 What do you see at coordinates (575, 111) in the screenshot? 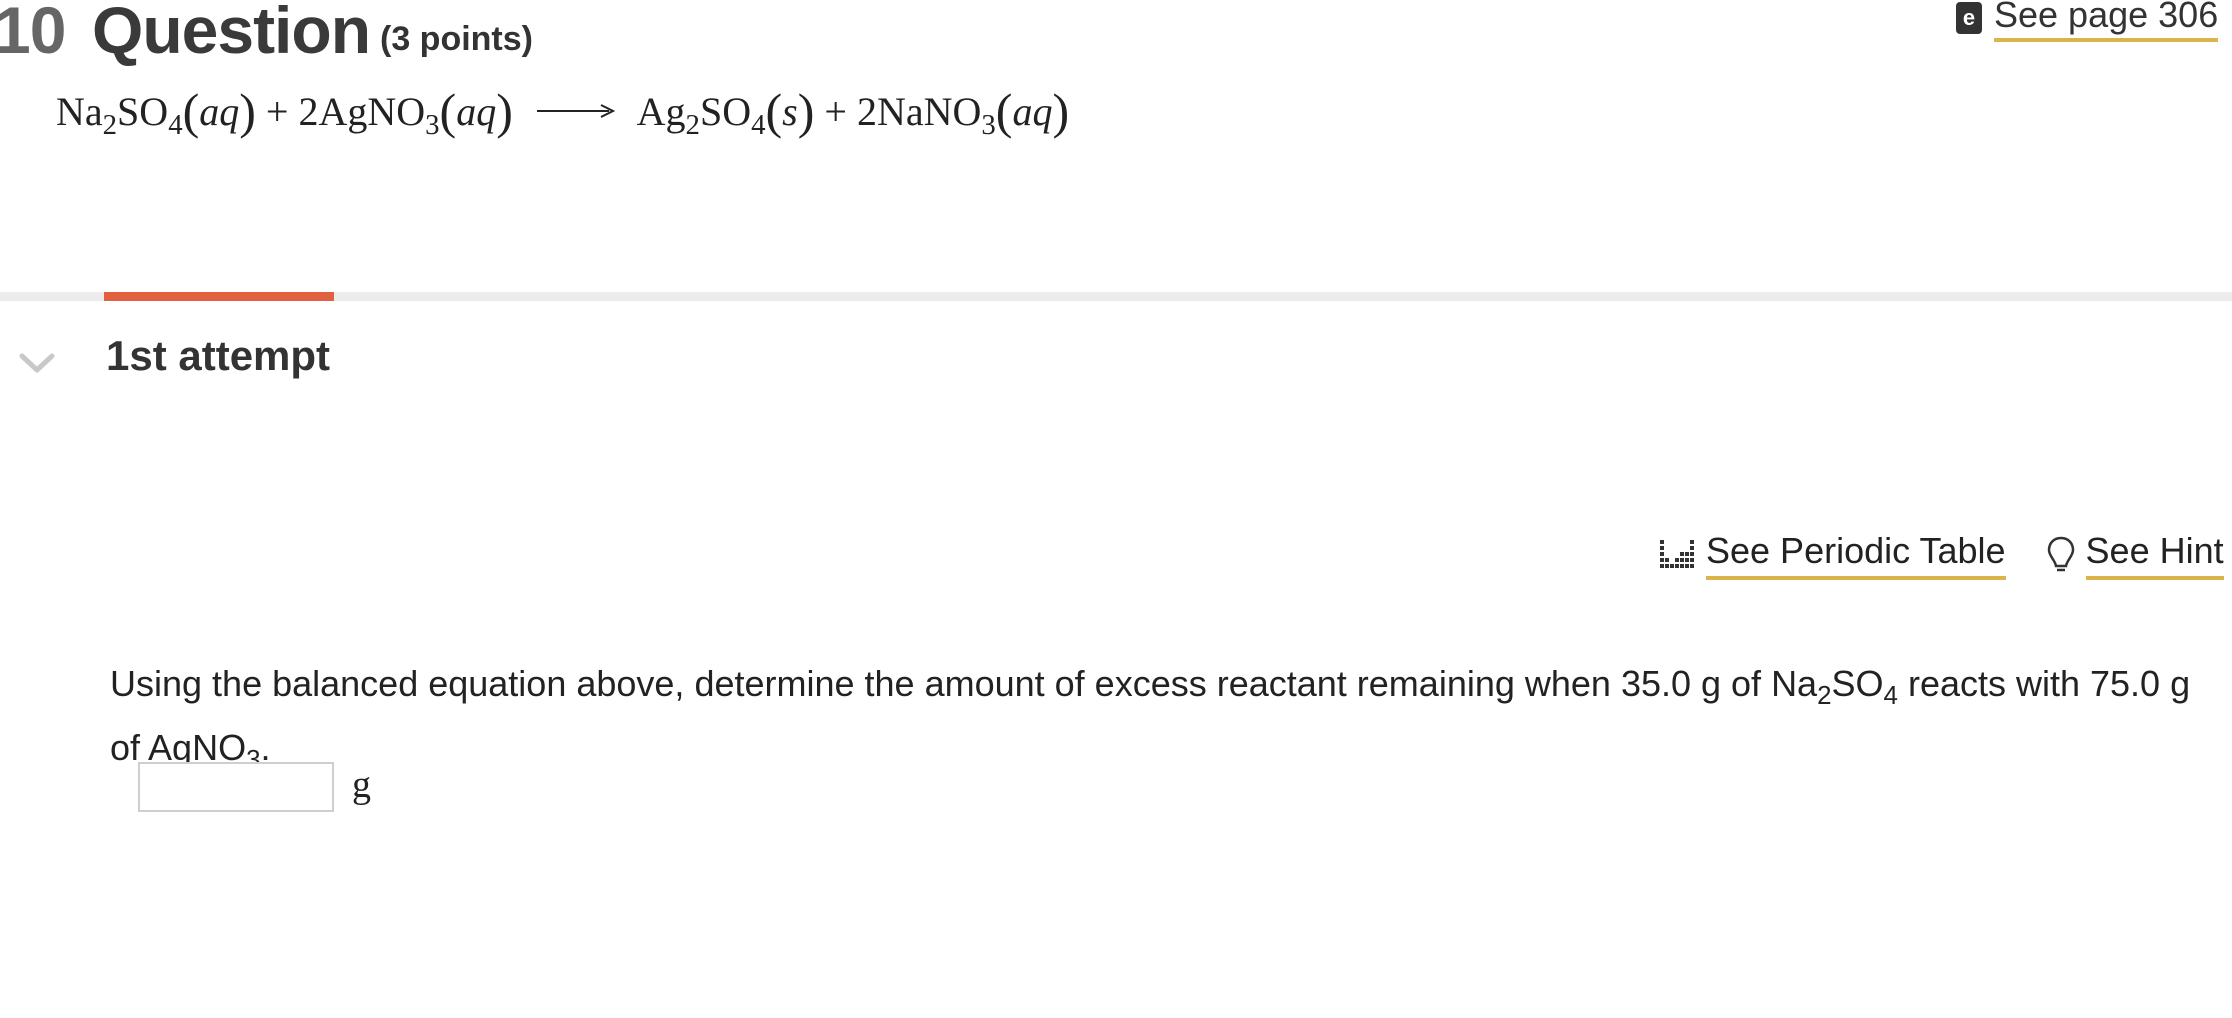
I see `reaction-arrow-icon` at bounding box center [575, 111].